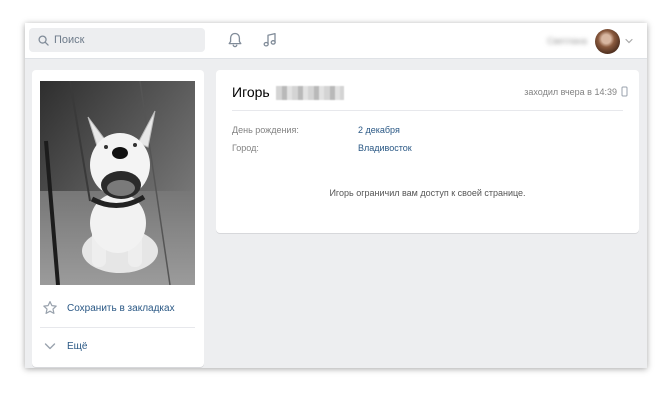 Image resolution: width=671 pixels, height=393 pixels. I want to click on birthday-value-link: 2 декабря, so click(379, 130).